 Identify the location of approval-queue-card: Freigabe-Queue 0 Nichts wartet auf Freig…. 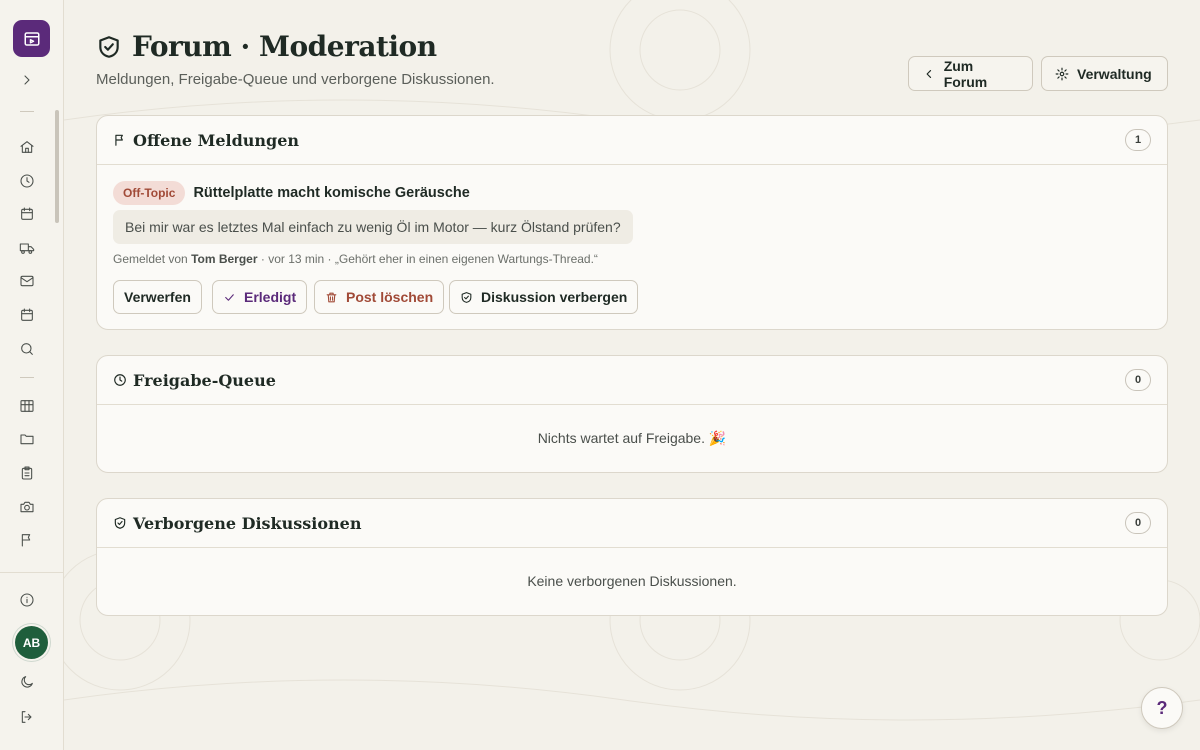
(632, 414).